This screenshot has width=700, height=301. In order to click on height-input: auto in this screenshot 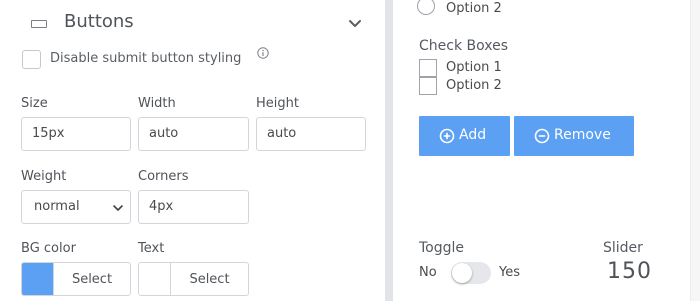, I will do `click(311, 134)`.